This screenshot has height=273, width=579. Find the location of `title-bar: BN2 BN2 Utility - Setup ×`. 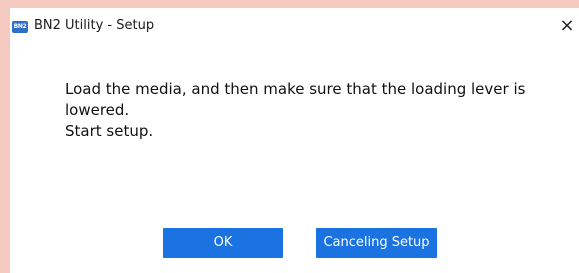

title-bar: BN2 BN2 Utility - Setup × is located at coordinates (294, 26).